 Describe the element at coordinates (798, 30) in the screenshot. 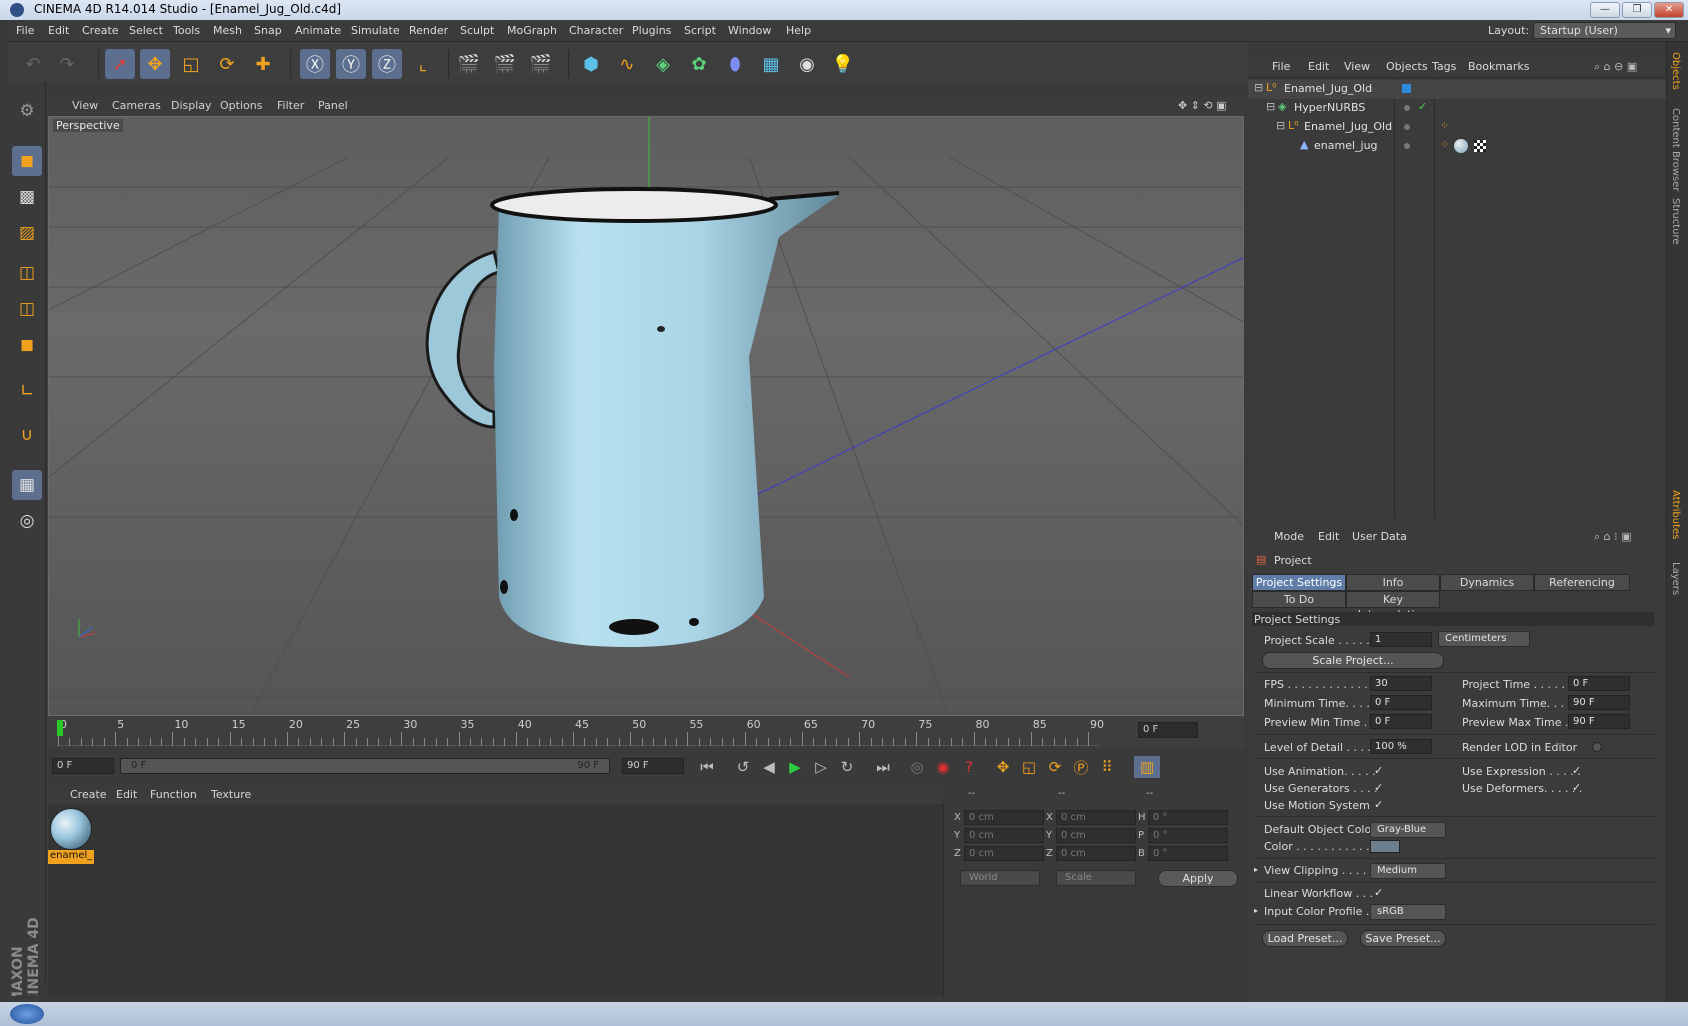

I see `menu-help: Help` at that location.